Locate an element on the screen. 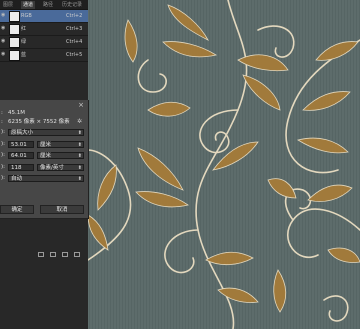 The width and height of the screenshot is (360, 329). channel-name: 红 is located at coordinates (24, 29).